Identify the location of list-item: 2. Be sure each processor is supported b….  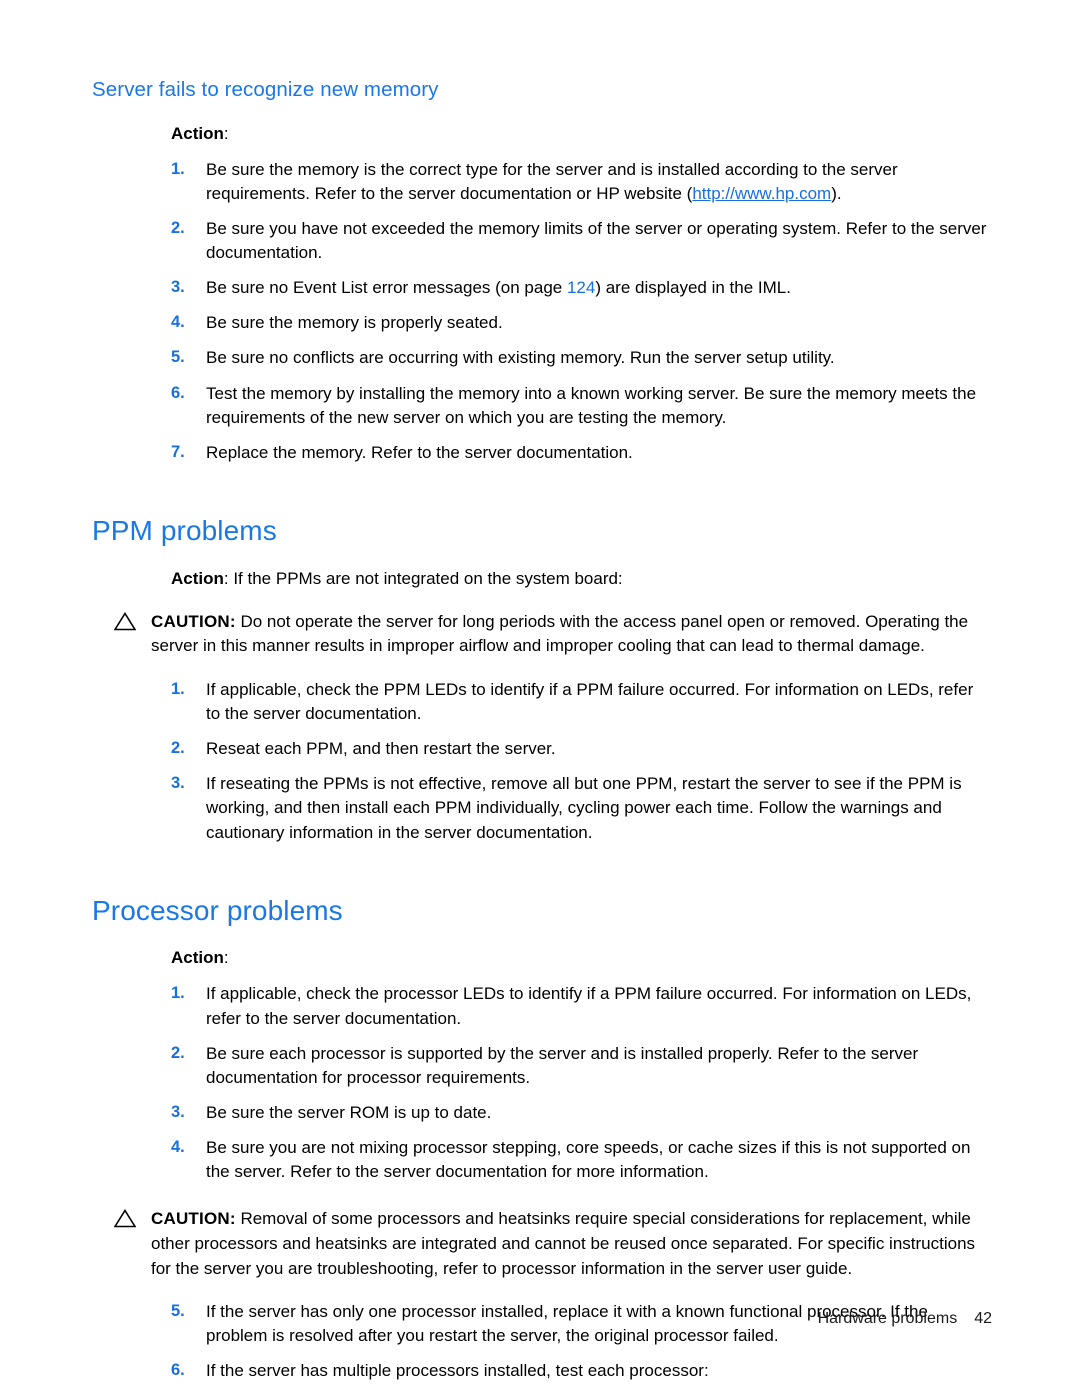
(581, 1066).